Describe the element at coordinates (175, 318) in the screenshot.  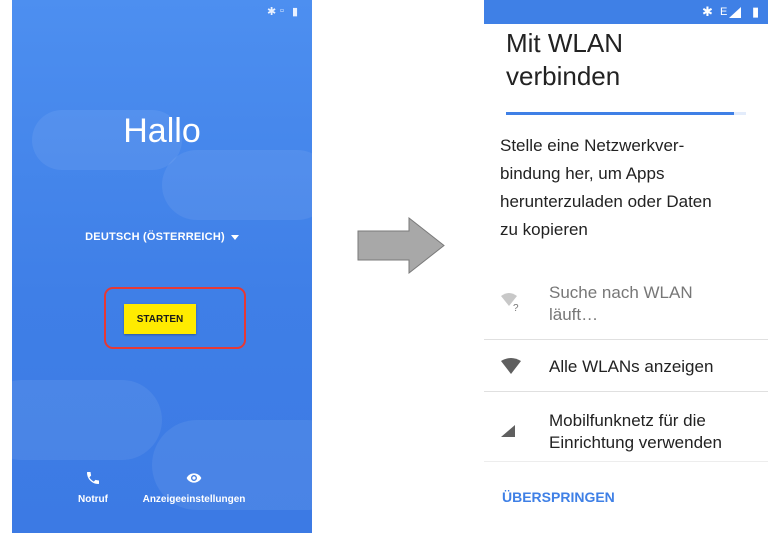
I see `highlight-box` at that location.